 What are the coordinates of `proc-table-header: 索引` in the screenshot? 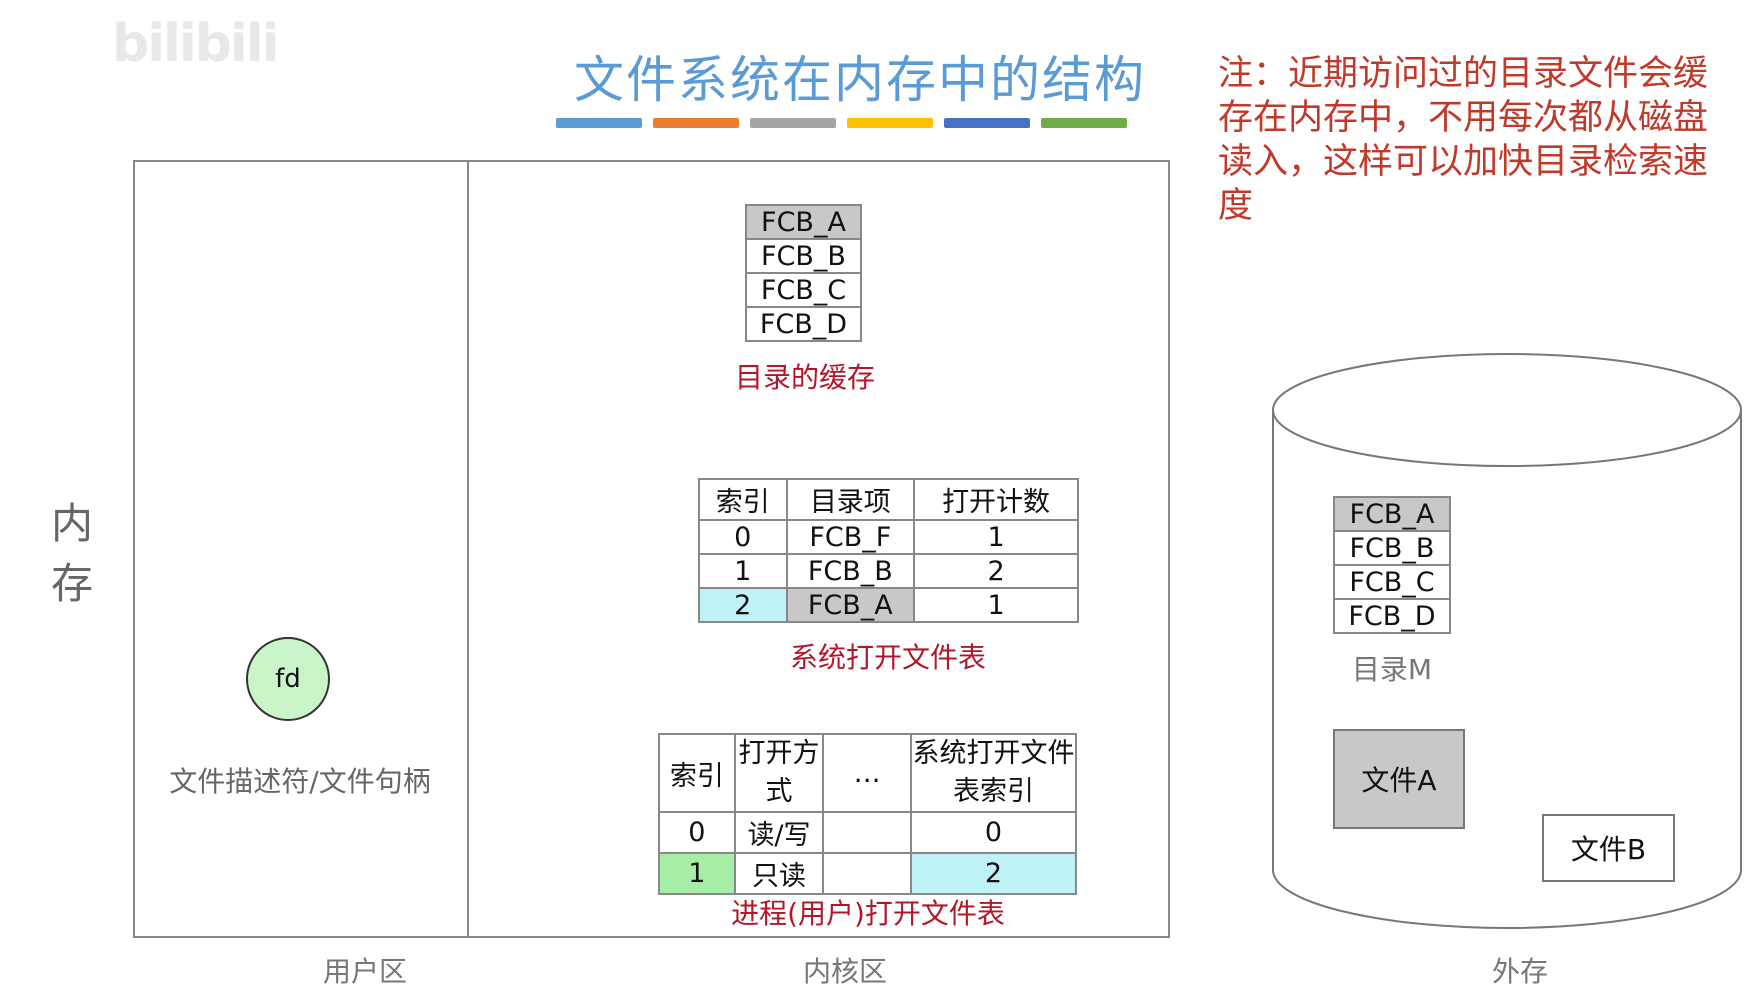 It's located at (697, 773).